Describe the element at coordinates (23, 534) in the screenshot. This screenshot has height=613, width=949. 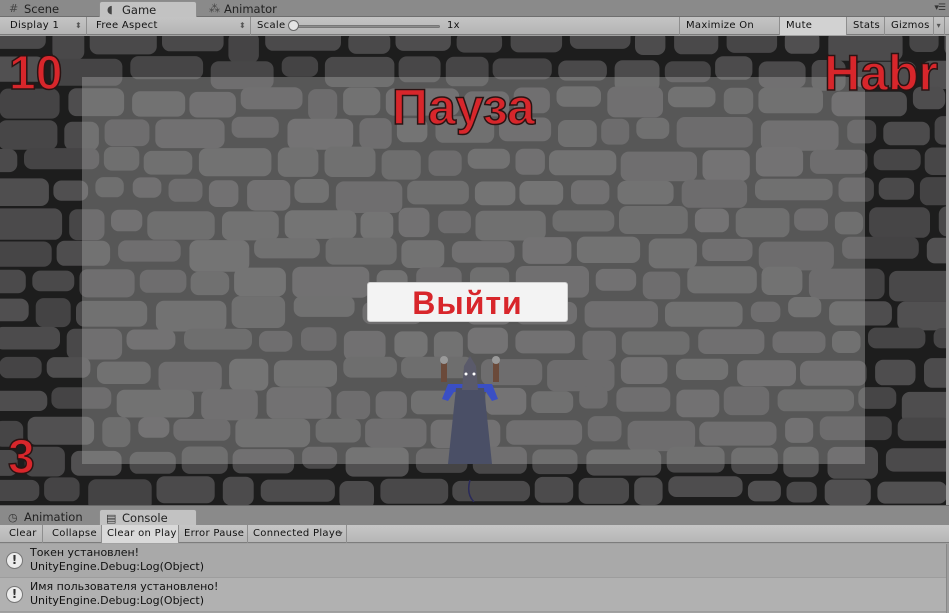
I see `clear-button: Clear` at that location.